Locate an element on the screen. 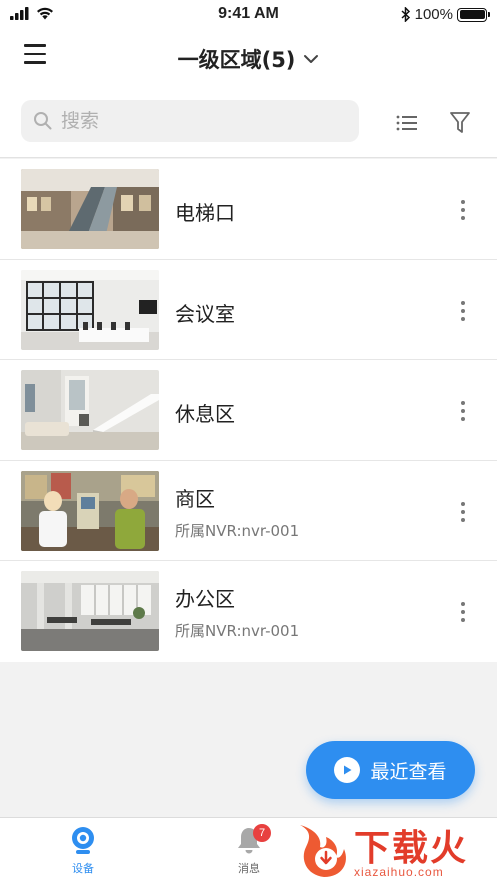 This screenshot has height=883, width=497. status-right: 100% is located at coordinates (445, 14).